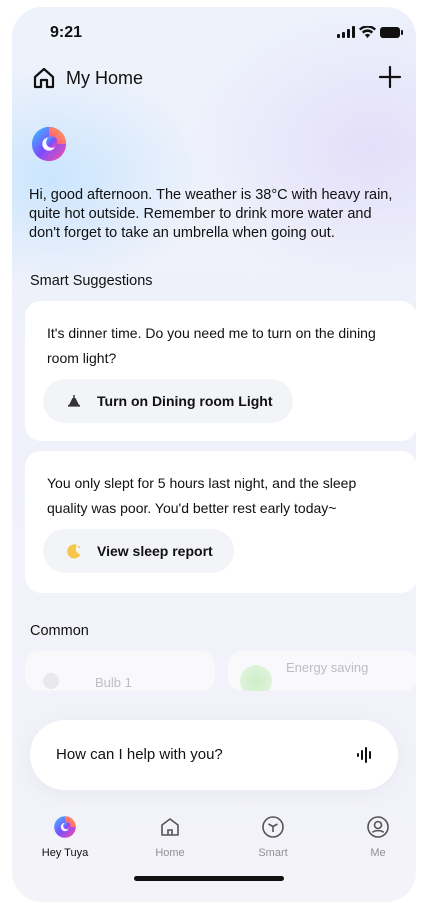 This screenshot has height=903, width=421. Describe the element at coordinates (120, 671) in the screenshot. I see `common-device-card: Bulb 1` at that location.